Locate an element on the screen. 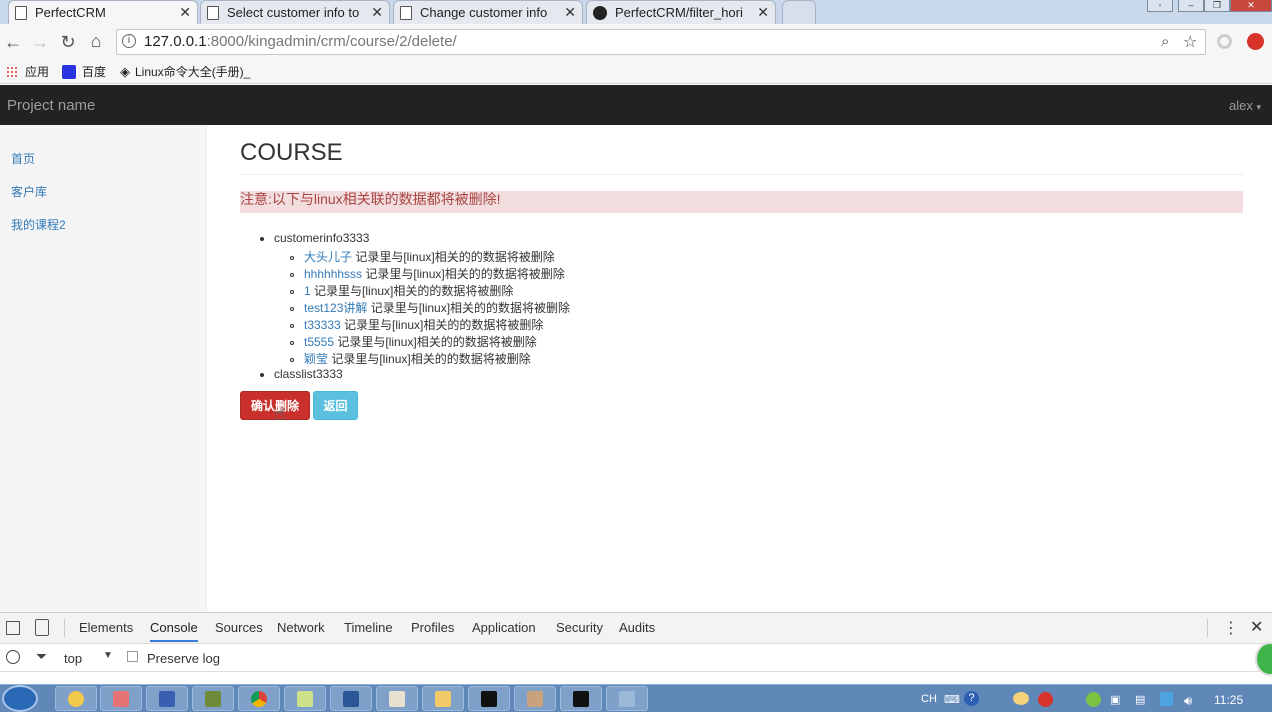 The image size is (1272, 712). network-icon: ▤ is located at coordinates (1140, 699).